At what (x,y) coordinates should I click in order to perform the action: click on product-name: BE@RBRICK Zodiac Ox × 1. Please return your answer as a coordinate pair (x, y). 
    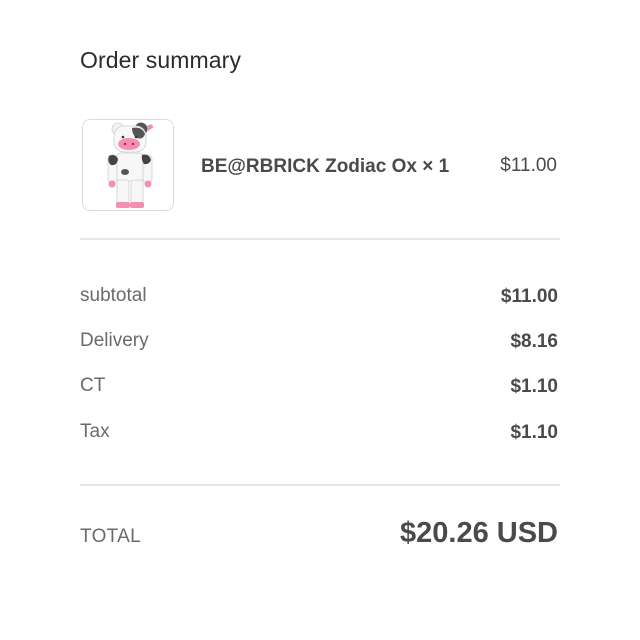
    Looking at the image, I should click on (325, 166).